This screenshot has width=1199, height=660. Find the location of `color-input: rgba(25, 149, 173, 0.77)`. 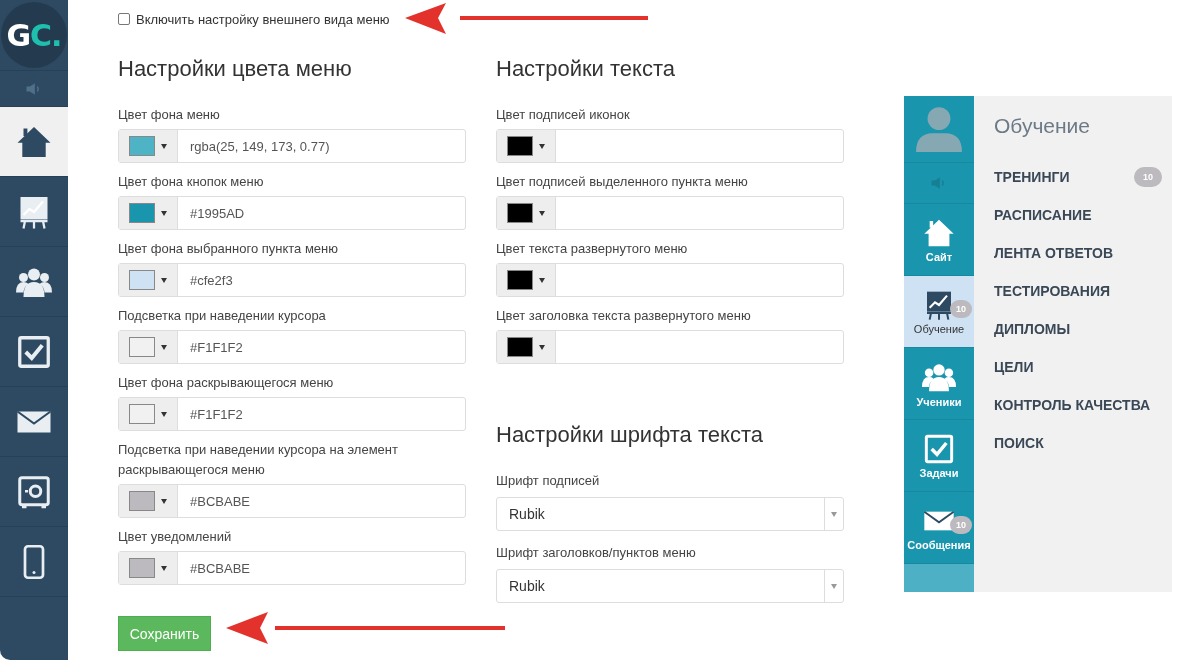

color-input: rgba(25, 149, 173, 0.77) is located at coordinates (292, 146).